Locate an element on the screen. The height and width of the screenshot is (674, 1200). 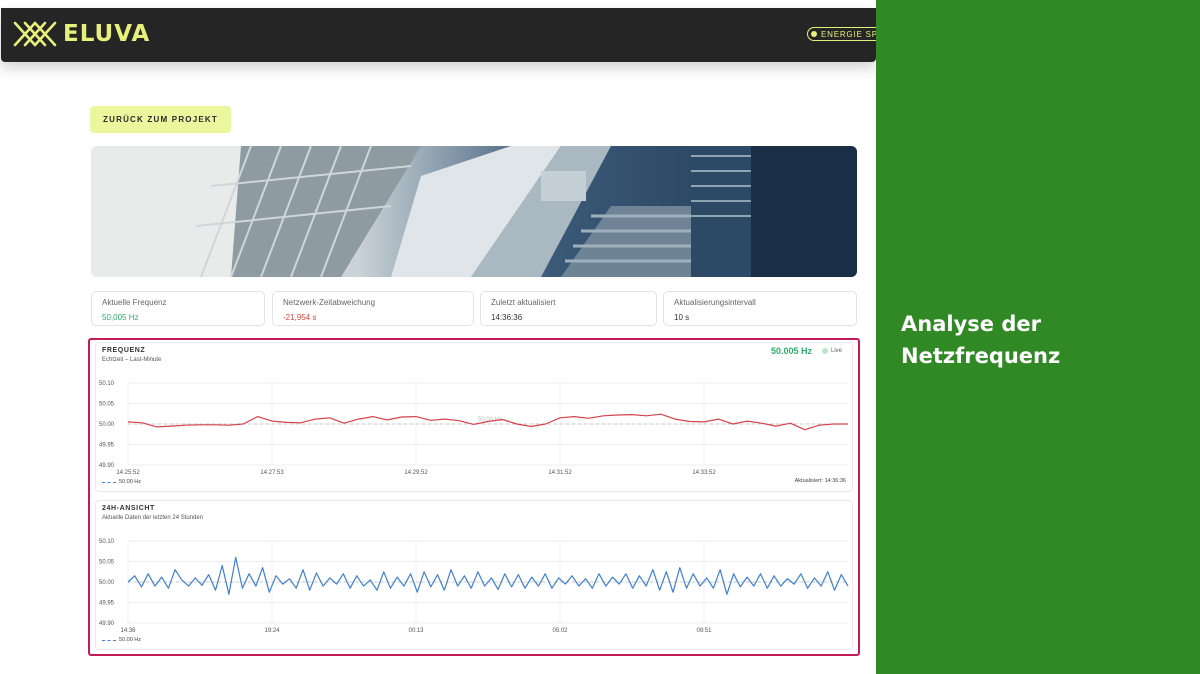
x-tick-label: 14:36 is located at coordinates (128, 631).